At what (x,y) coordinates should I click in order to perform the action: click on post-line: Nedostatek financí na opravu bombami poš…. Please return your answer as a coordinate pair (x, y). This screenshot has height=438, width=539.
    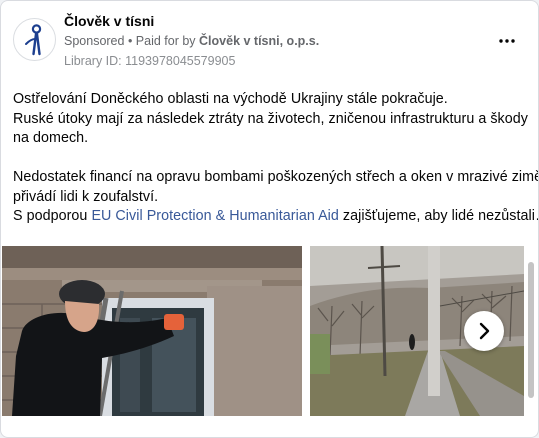
    Looking at the image, I should click on (276, 177).